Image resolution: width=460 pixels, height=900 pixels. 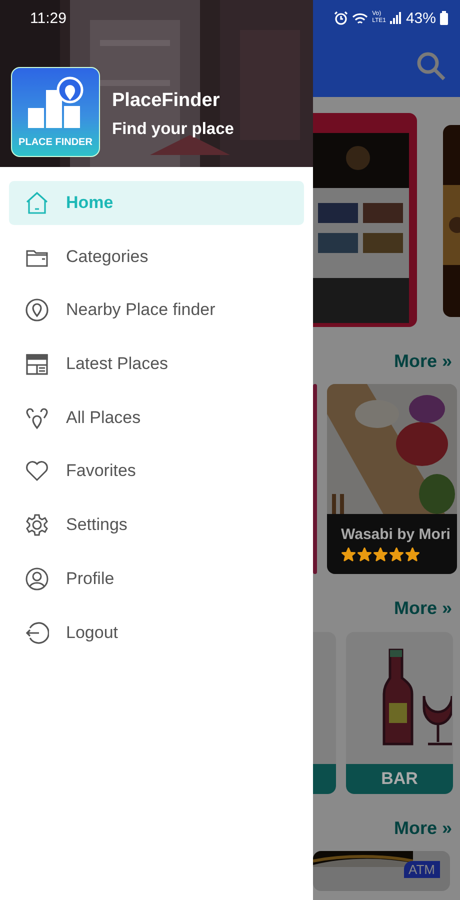 I want to click on category-bar, so click(x=324, y=779).